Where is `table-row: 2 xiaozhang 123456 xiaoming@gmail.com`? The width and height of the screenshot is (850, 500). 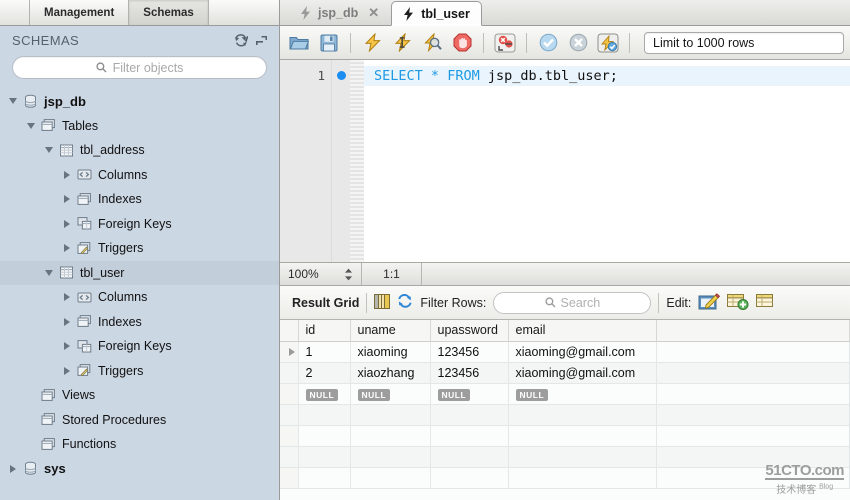 table-row: 2 xiaozhang 123456 xiaoming@gmail.com is located at coordinates (565, 373).